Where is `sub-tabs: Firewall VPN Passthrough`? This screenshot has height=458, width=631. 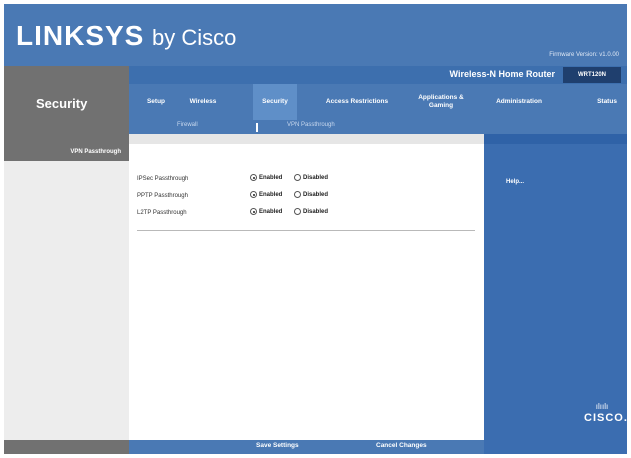
sub-tabs: Firewall VPN Passthrough is located at coordinates (378, 127).